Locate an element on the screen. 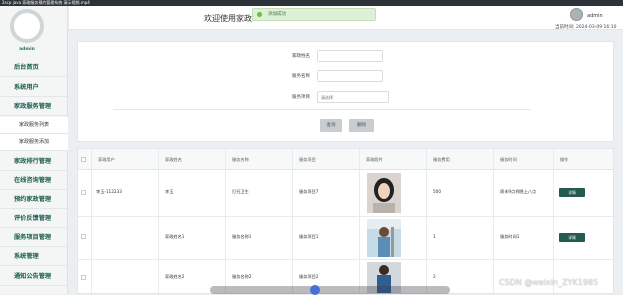 This screenshot has width=623, height=295. col-service: 服务名称 is located at coordinates (240, 159).